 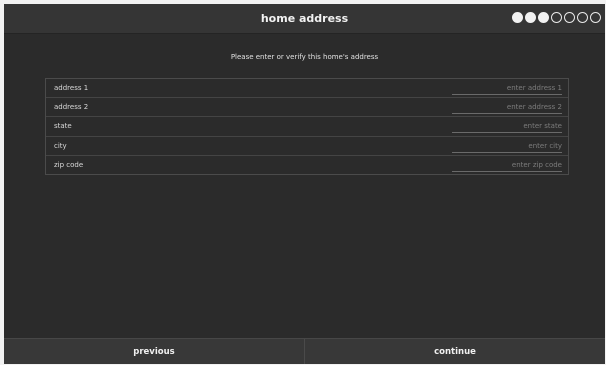 I want to click on city-label: city, so click(x=60, y=145).